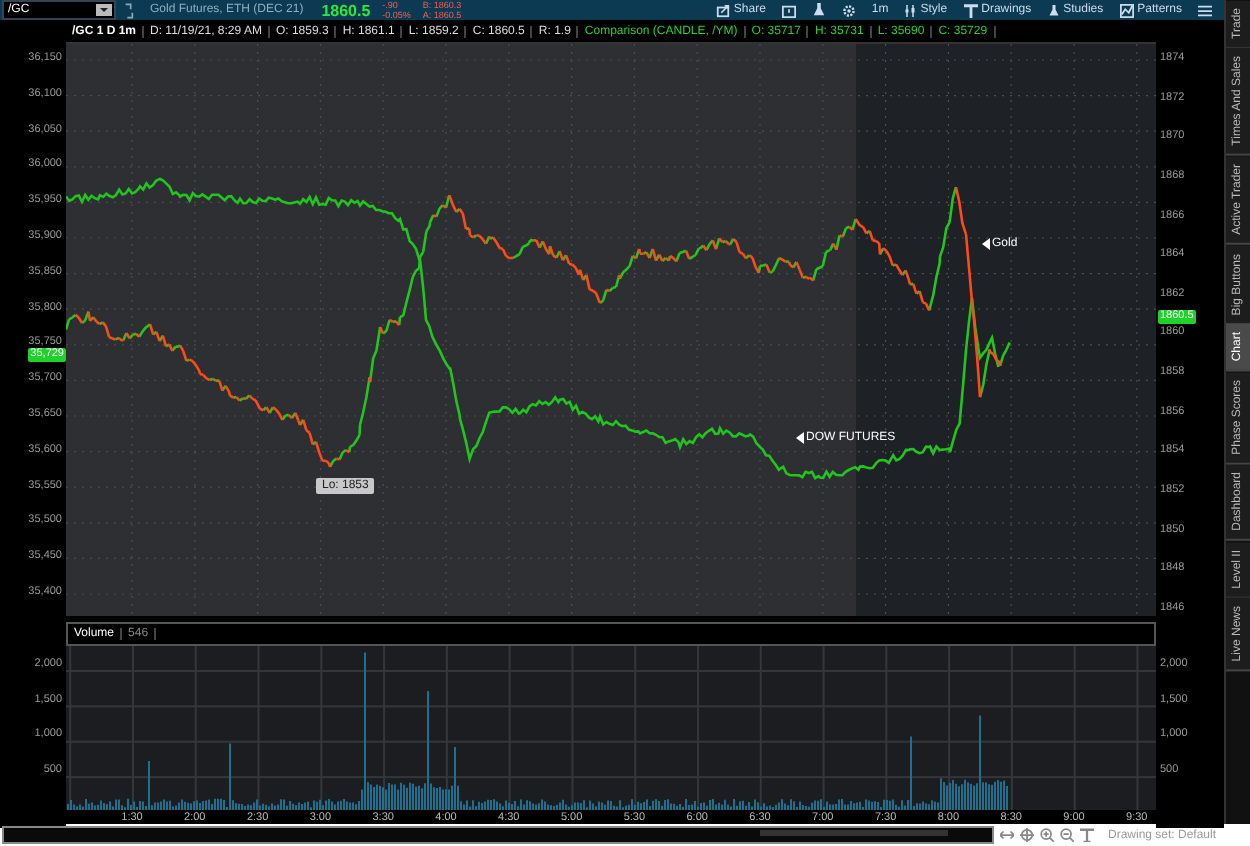  Describe the element at coordinates (1007, 835) in the screenshot. I see `pan-icon` at that location.